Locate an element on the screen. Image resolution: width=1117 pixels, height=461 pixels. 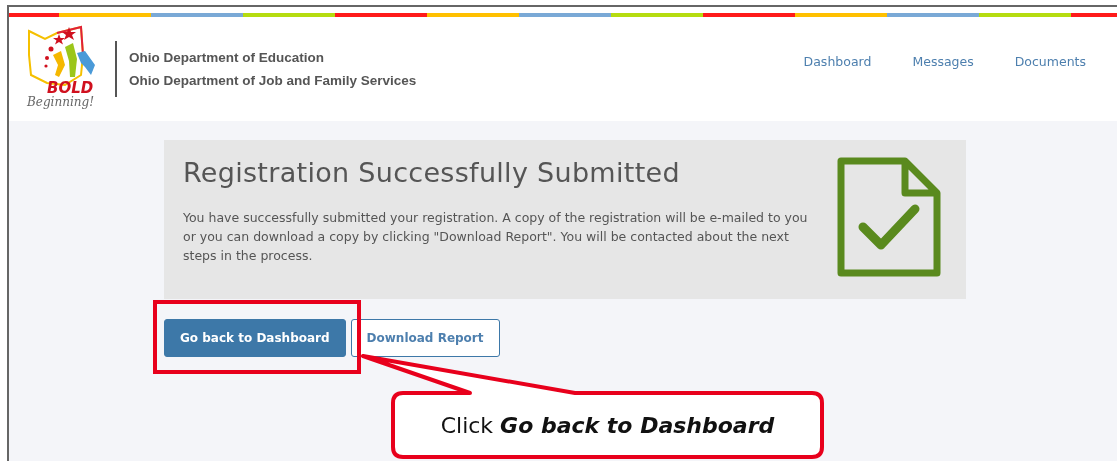
organization-name: Ohio Department of Education is located at coordinates (227, 57).